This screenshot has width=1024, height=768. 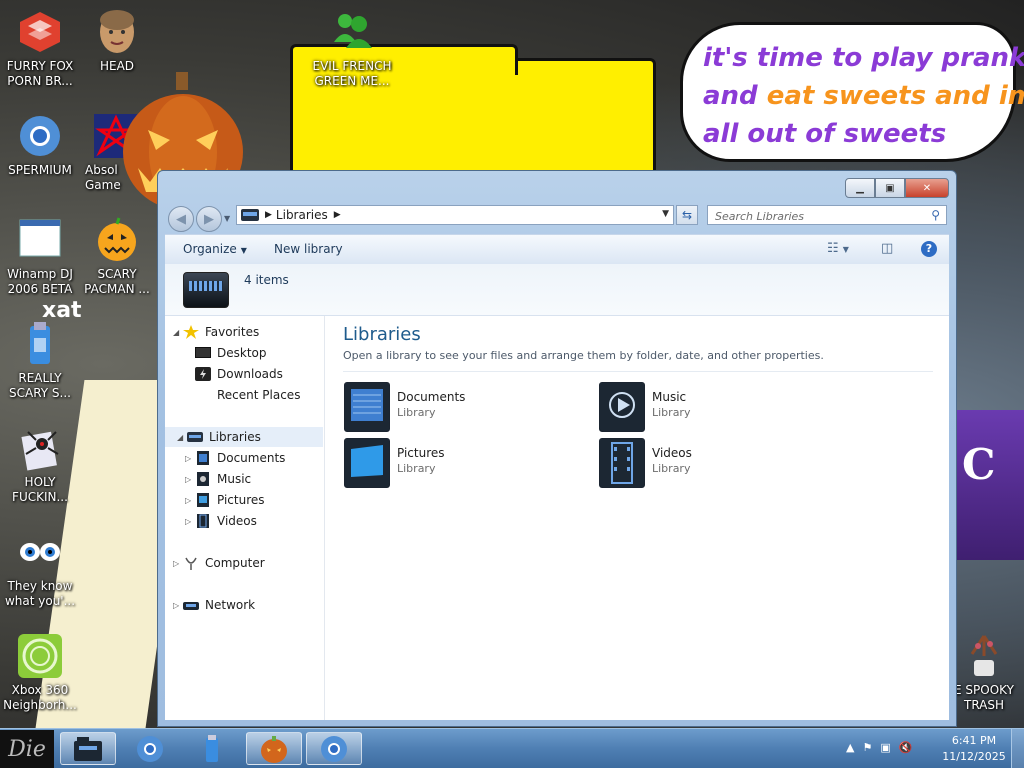 I want to click on usb-icon, so click(x=212, y=748).